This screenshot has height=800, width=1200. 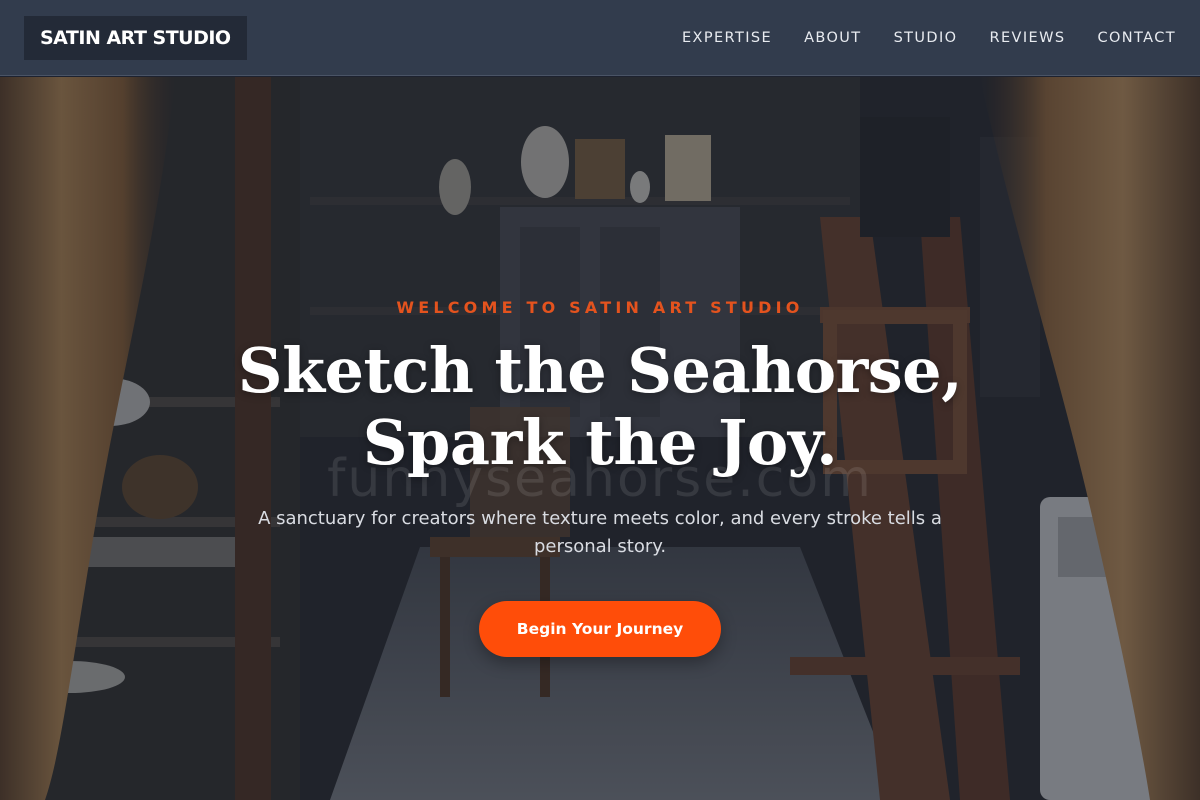 What do you see at coordinates (600, 442) in the screenshot?
I see `hero-headline-line-2: Spark the Joy.` at bounding box center [600, 442].